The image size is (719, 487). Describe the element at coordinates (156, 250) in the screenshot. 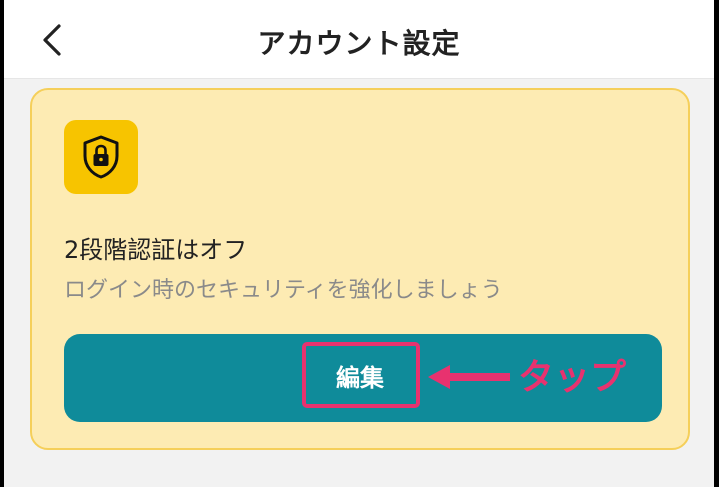

I see `two-factor-status: 2段階認証はオフ` at that location.